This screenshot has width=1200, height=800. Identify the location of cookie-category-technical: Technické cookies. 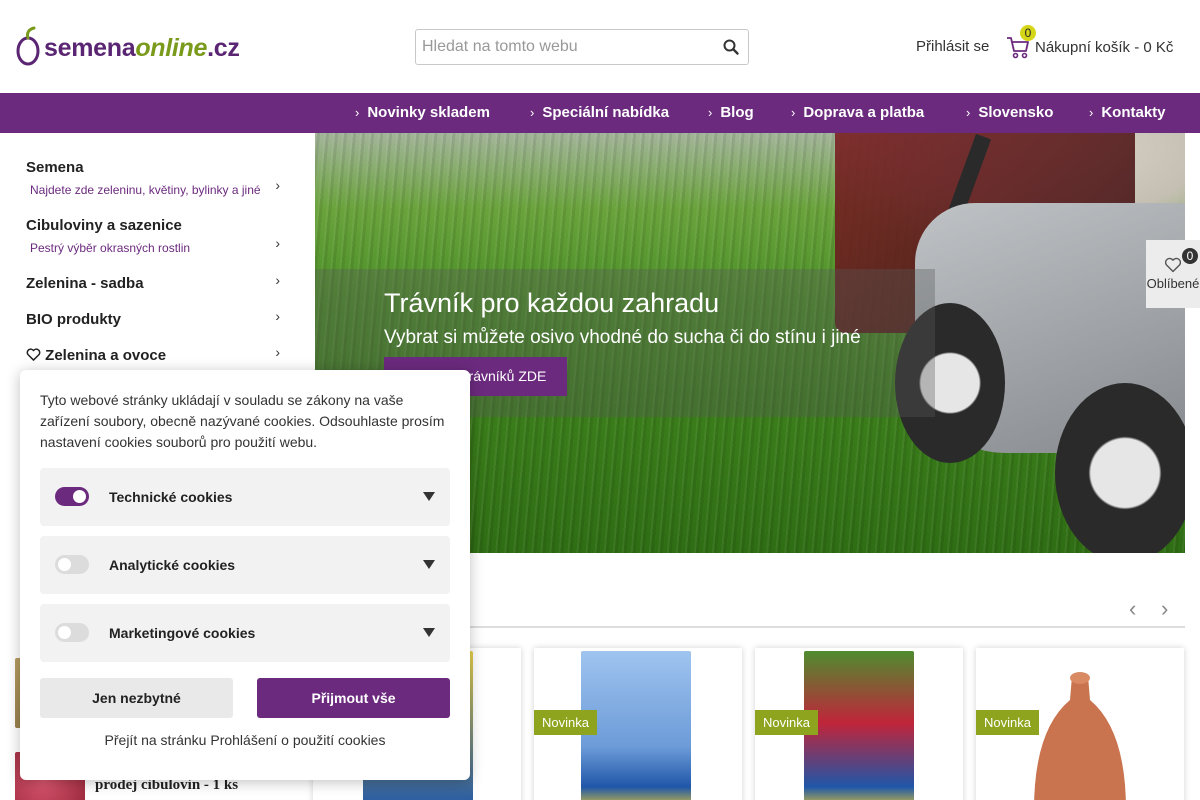
(245, 497).